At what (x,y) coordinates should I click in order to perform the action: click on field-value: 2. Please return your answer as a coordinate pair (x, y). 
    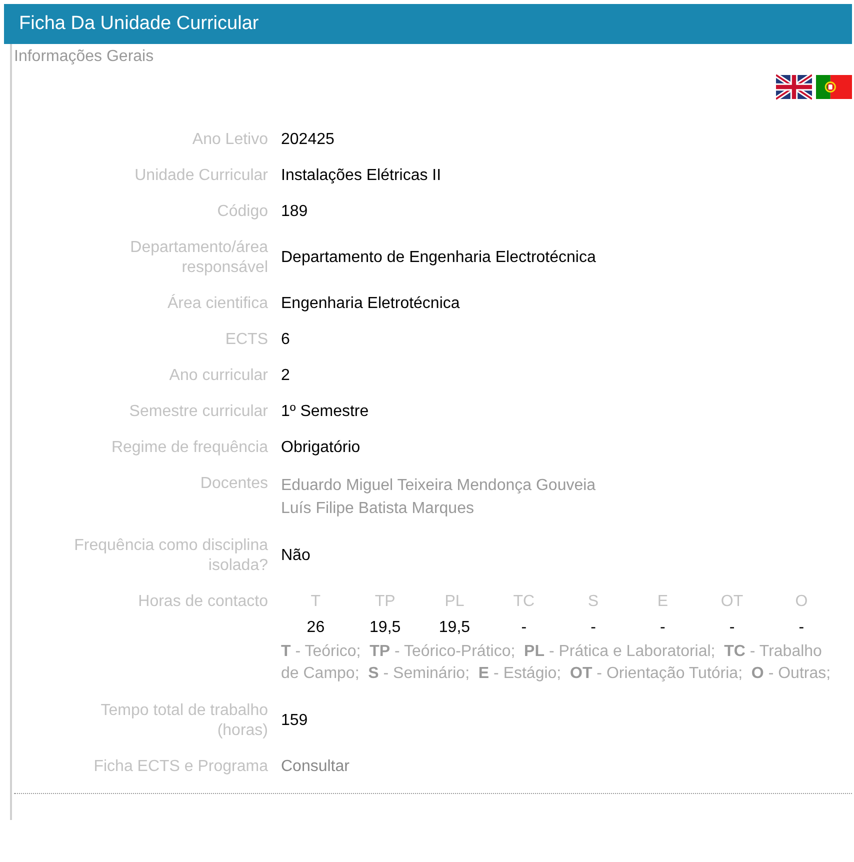
    Looking at the image, I should click on (285, 376).